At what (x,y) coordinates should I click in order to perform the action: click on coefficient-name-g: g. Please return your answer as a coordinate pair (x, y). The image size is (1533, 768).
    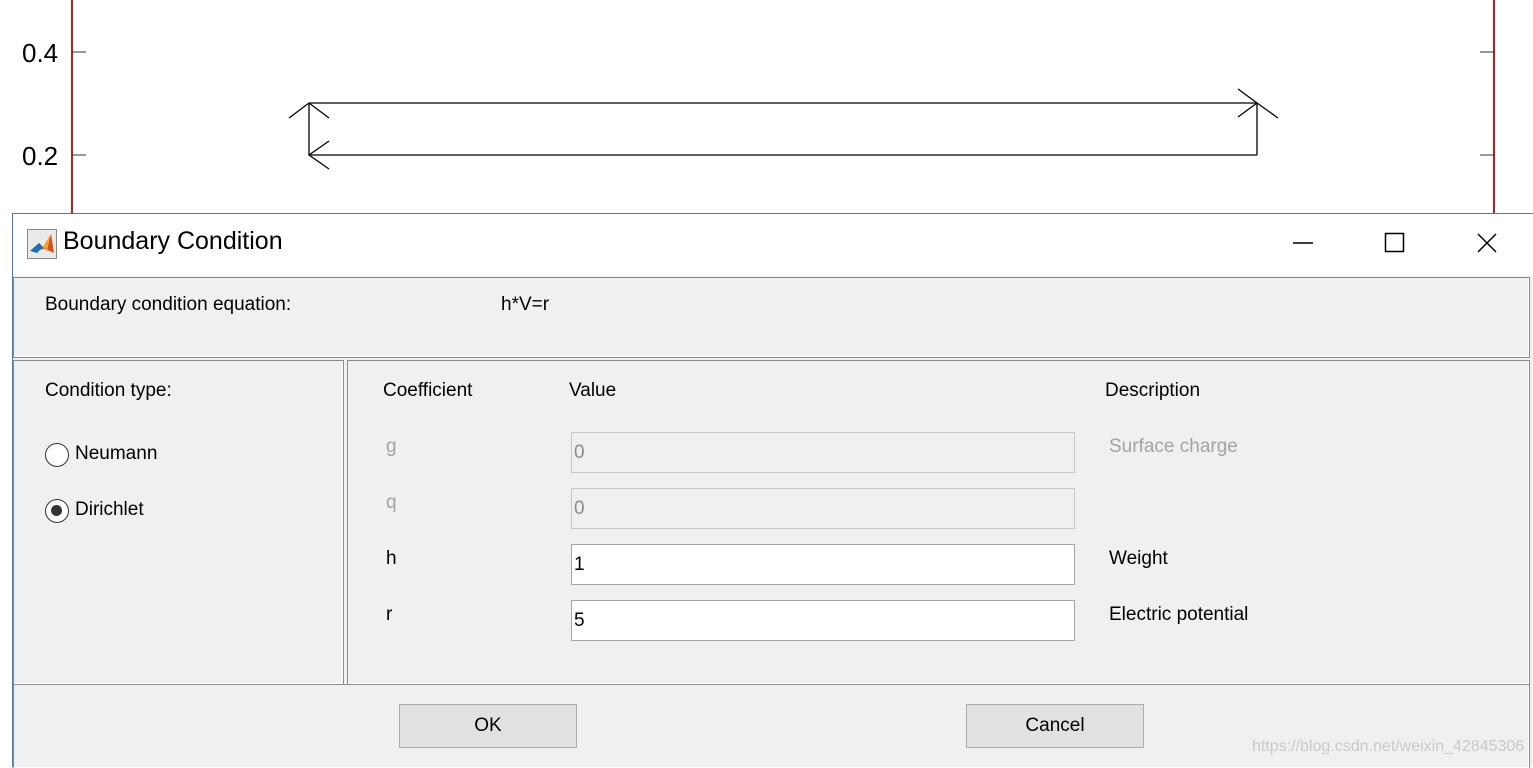
    Looking at the image, I should click on (391, 446).